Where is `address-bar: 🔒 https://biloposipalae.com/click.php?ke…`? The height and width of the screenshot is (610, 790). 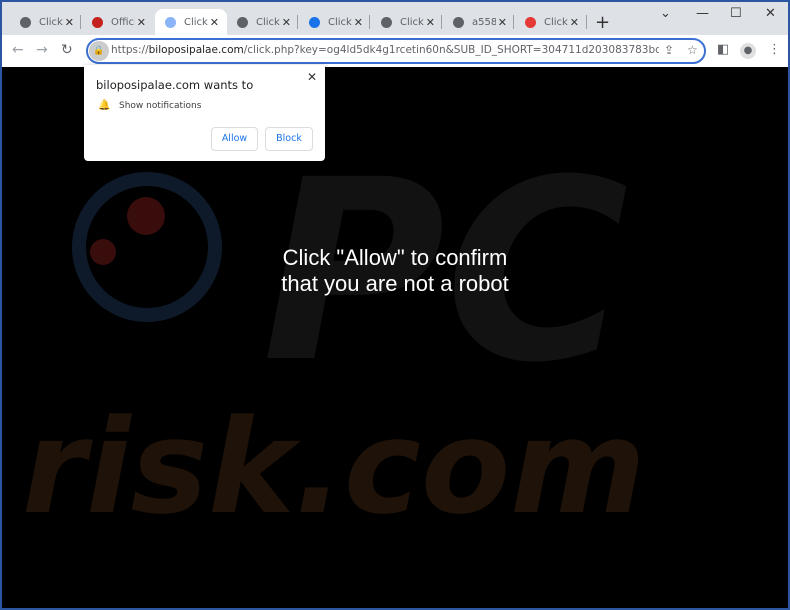
address-bar: 🔒 https://biloposipalae.com/click.php?ke… is located at coordinates (396, 51).